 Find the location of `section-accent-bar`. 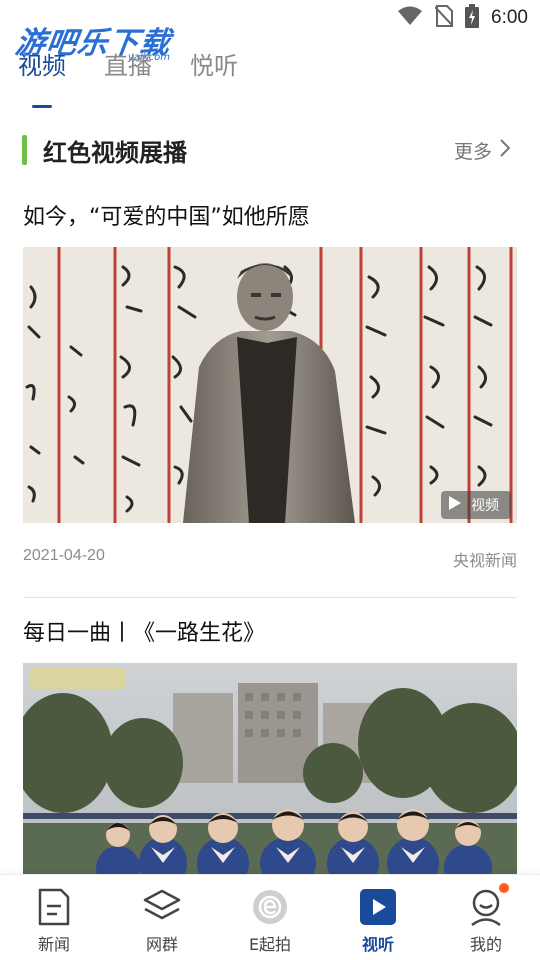

section-accent-bar is located at coordinates (24, 150).